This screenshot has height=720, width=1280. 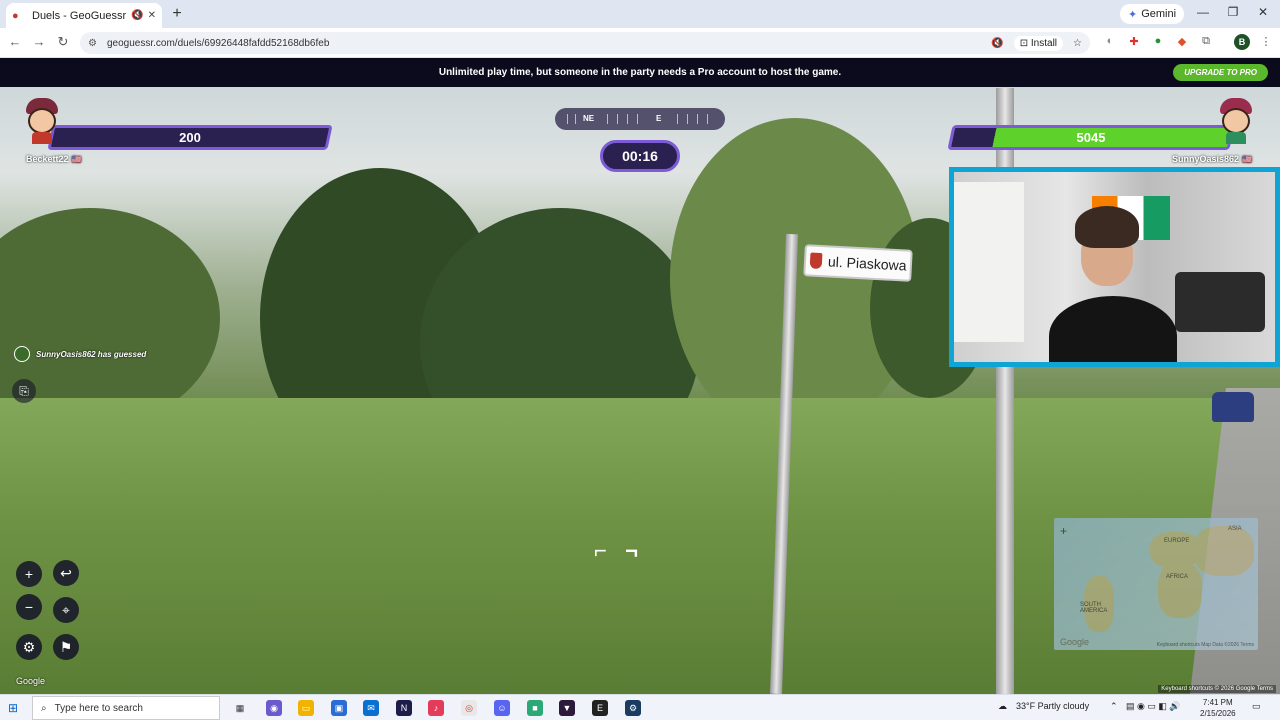 I want to click on browser-tab-bar: ● Duels - GeoGuessr 🔇 ✕ + ✦ Gemini — ❐ ✕, so click(x=640, y=14).